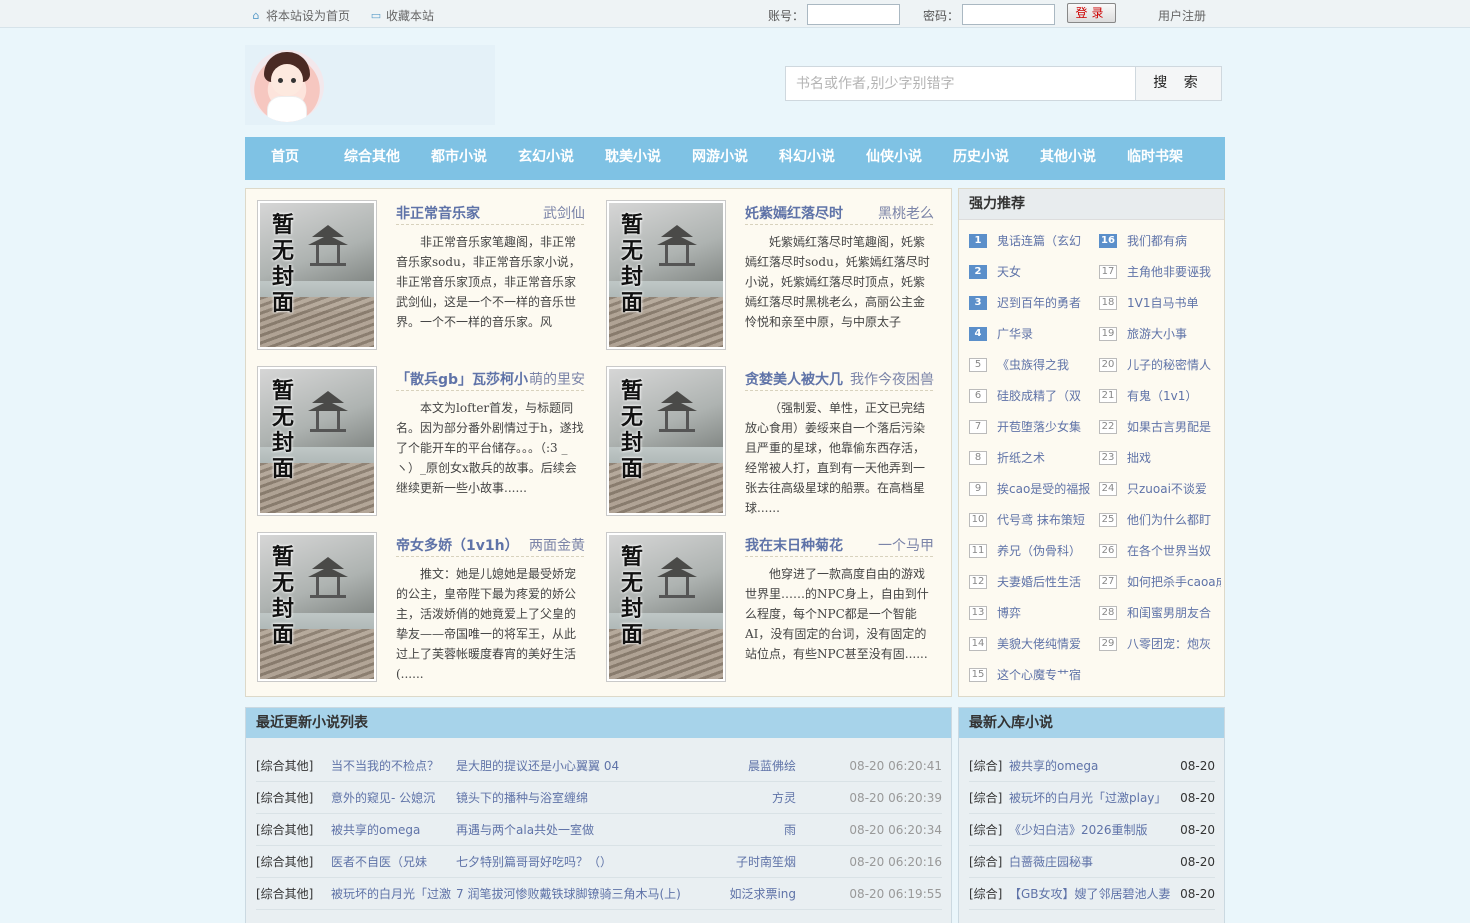 The image size is (1470, 923). I want to click on recommend-title: 如何把杀手caoa成, so click(1174, 581).